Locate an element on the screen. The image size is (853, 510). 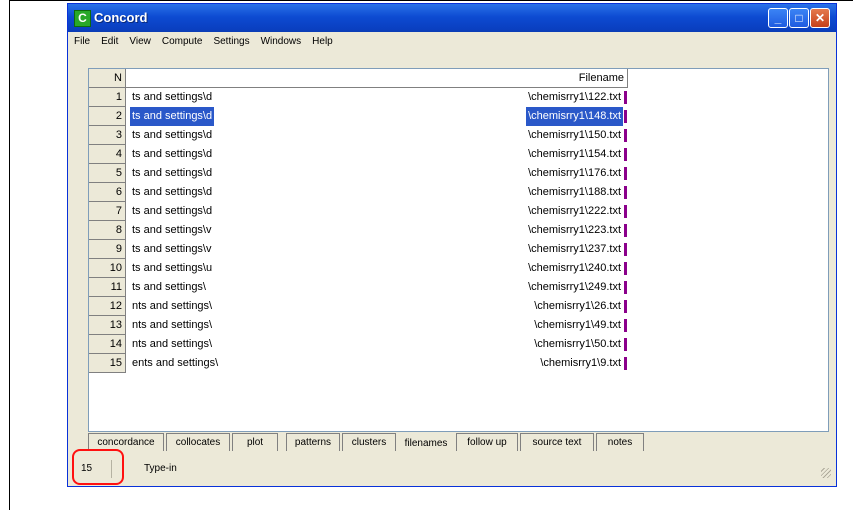
filename-cell: \chemisrry1\223.txt is located at coordinates (574, 230).